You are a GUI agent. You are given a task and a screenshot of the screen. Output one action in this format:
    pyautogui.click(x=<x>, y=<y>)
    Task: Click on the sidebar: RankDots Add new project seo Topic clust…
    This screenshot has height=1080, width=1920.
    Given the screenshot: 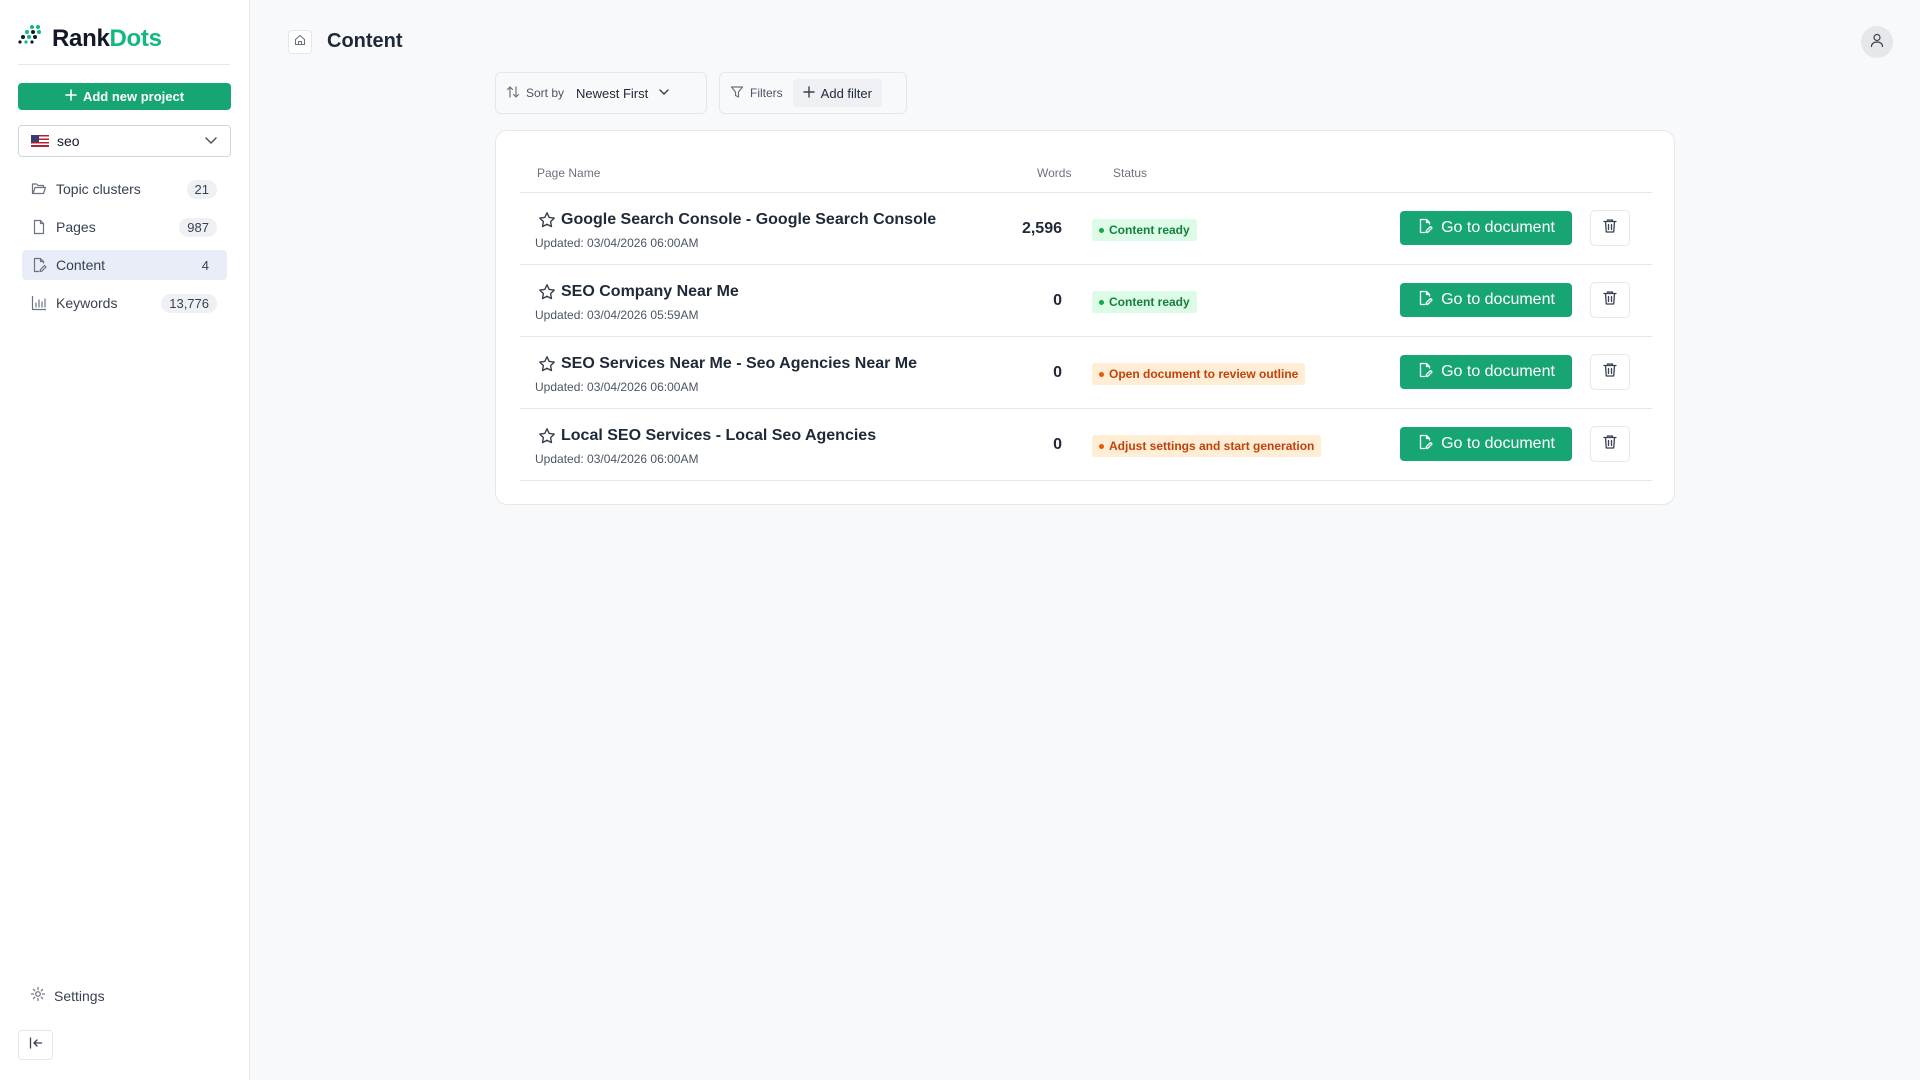 What is the action you would take?
    pyautogui.click(x=125, y=540)
    